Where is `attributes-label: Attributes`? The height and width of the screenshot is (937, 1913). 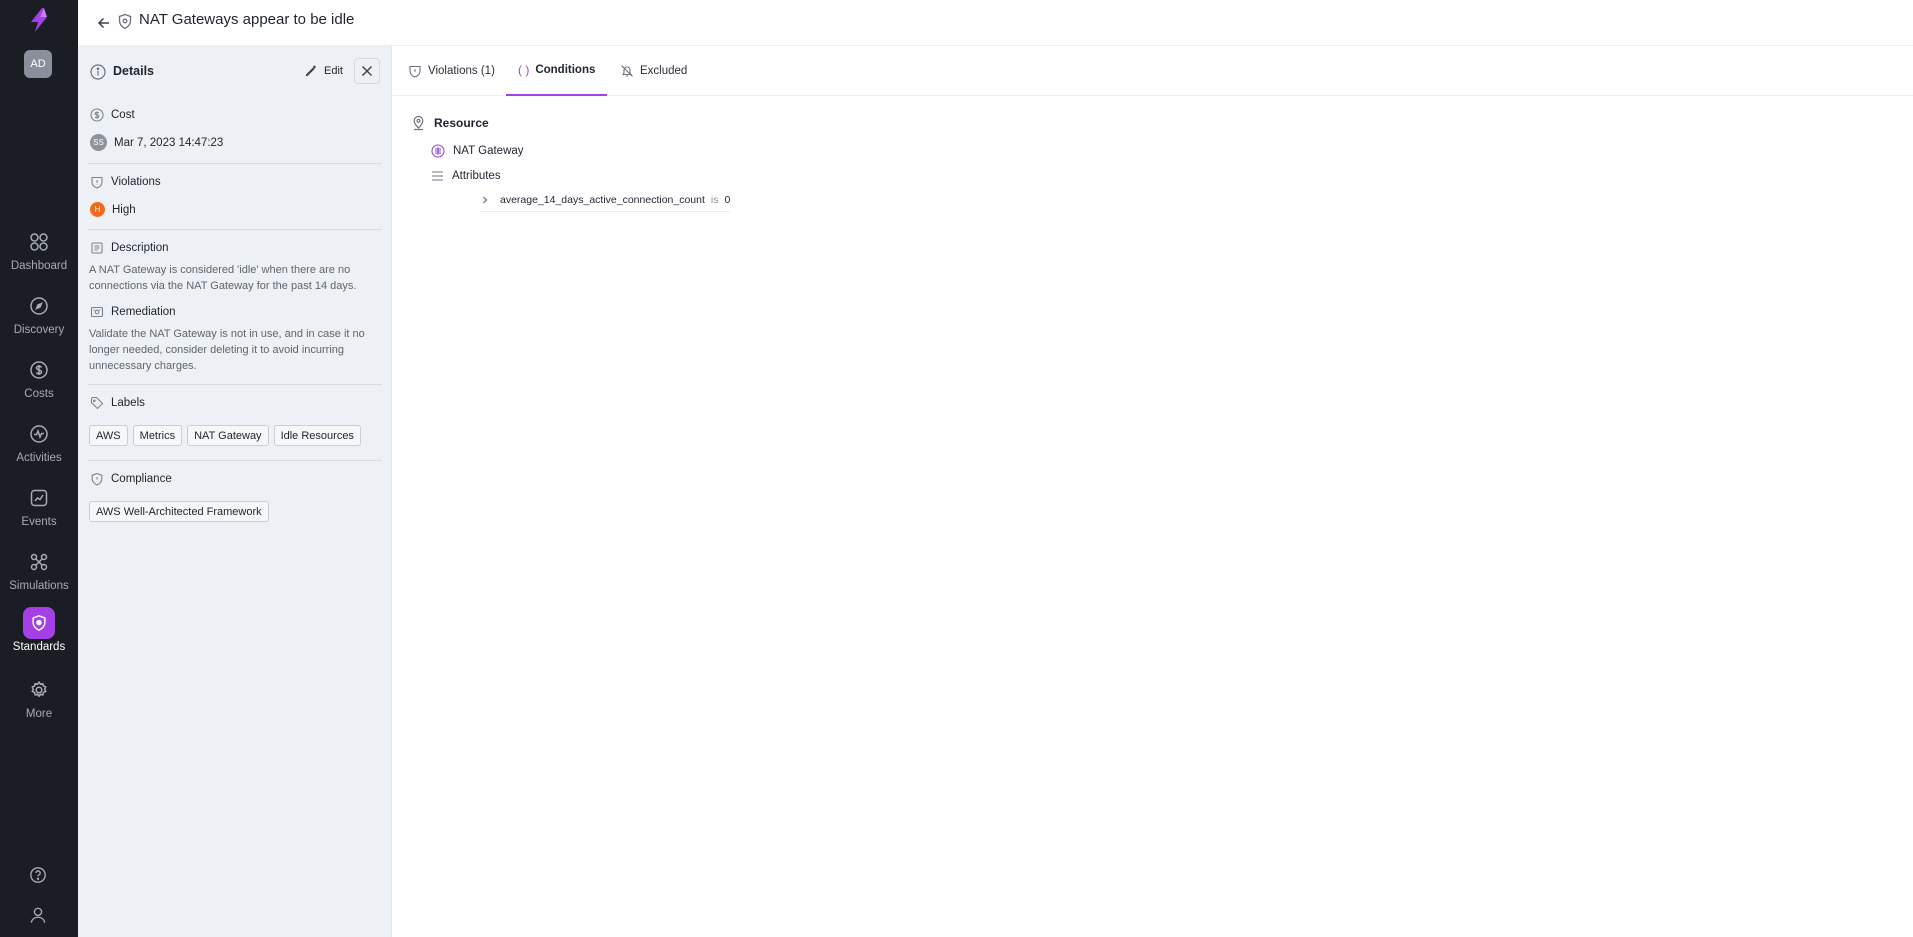 attributes-label: Attributes is located at coordinates (476, 176).